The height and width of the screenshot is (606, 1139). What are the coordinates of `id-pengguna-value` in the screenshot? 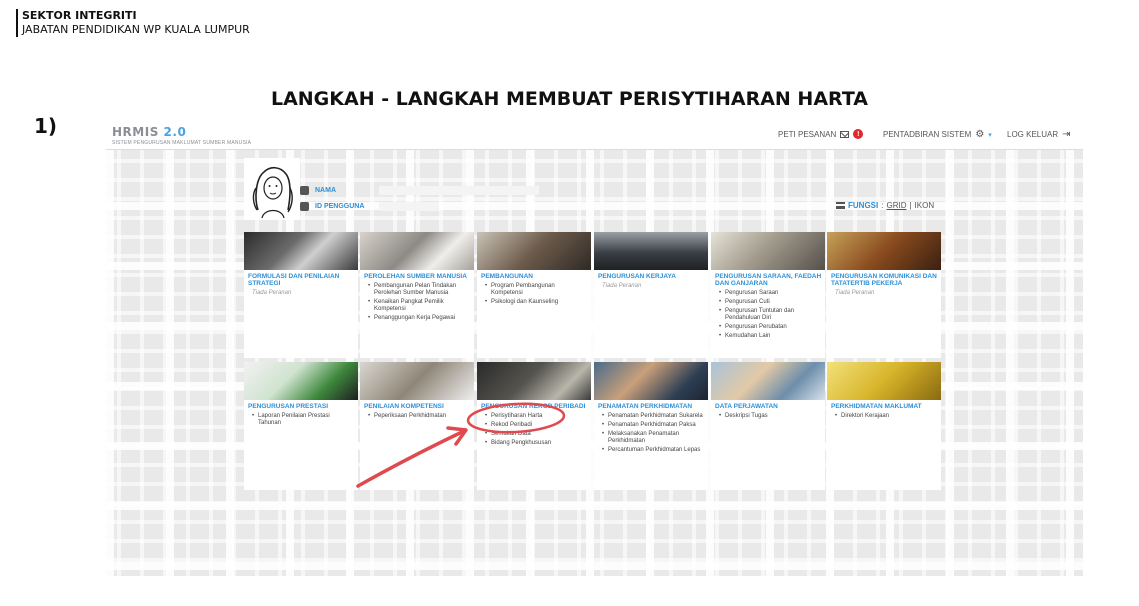 It's located at (409, 206).